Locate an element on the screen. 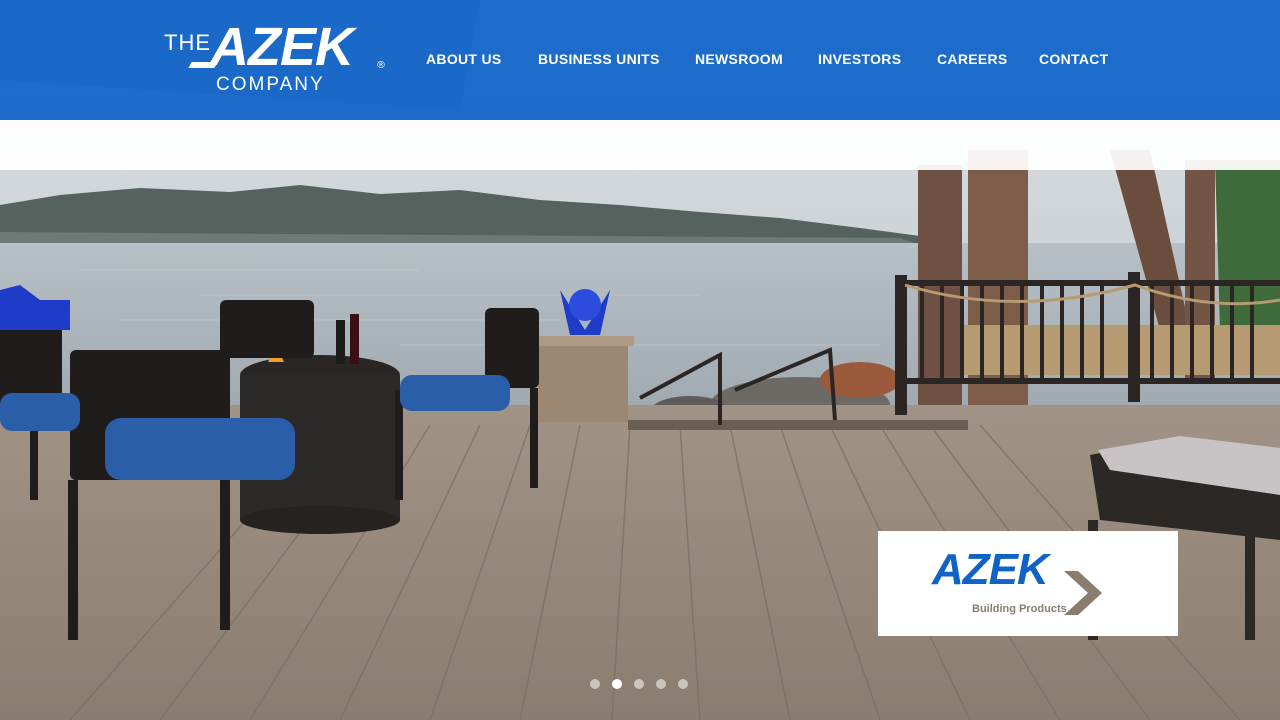  carousel-dot-2-active is located at coordinates (617, 684).